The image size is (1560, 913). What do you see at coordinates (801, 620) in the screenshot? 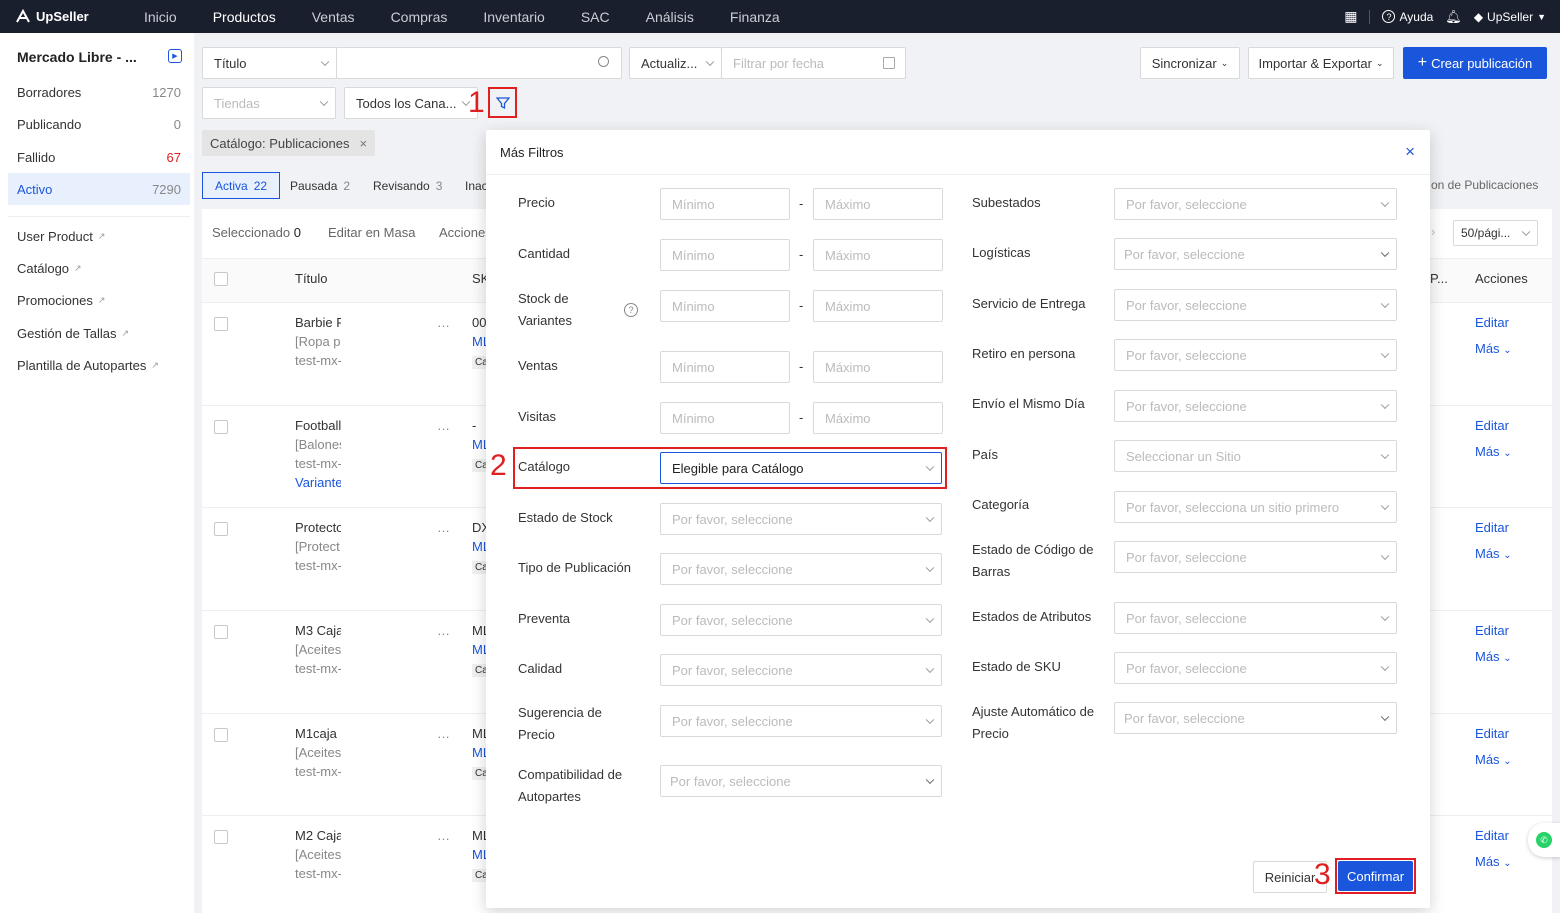
I see `preventa-select: Por favor, seleccione` at bounding box center [801, 620].